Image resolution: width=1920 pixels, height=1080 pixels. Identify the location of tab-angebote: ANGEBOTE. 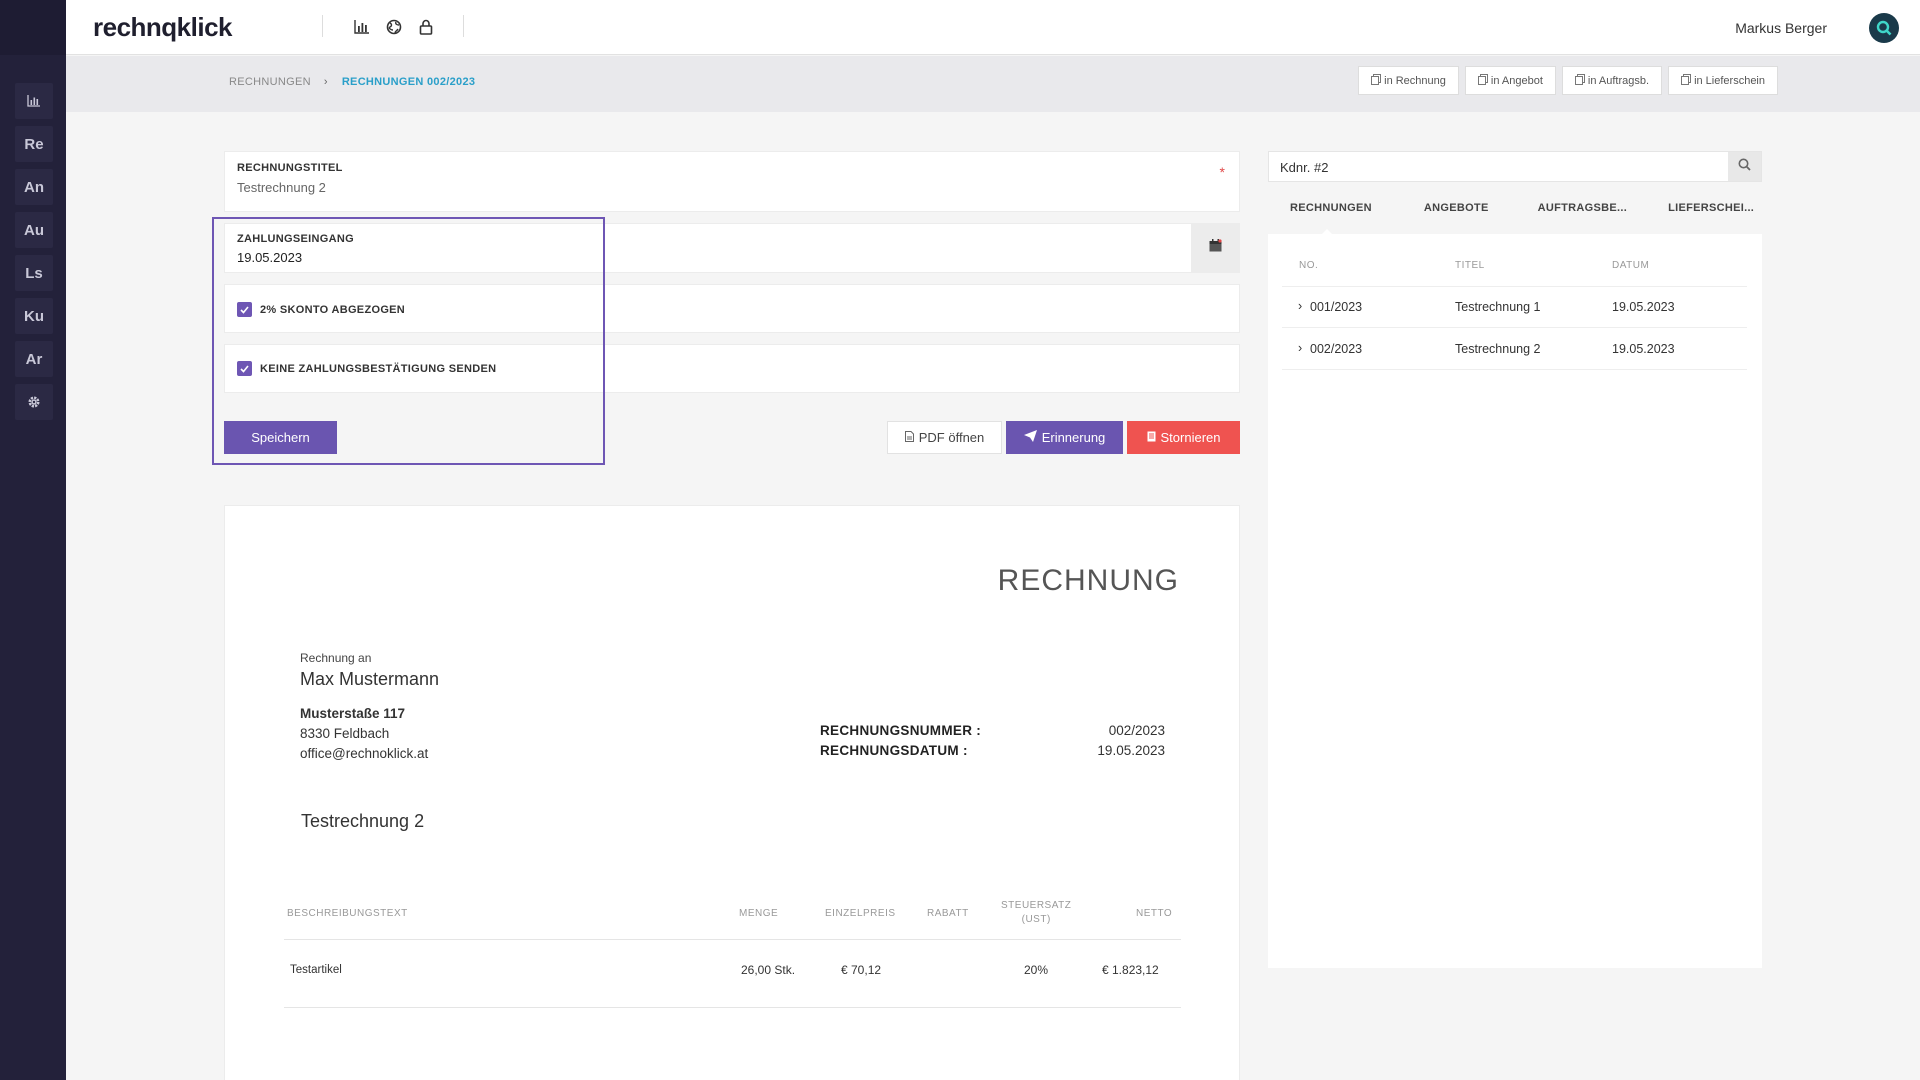
(1456, 215).